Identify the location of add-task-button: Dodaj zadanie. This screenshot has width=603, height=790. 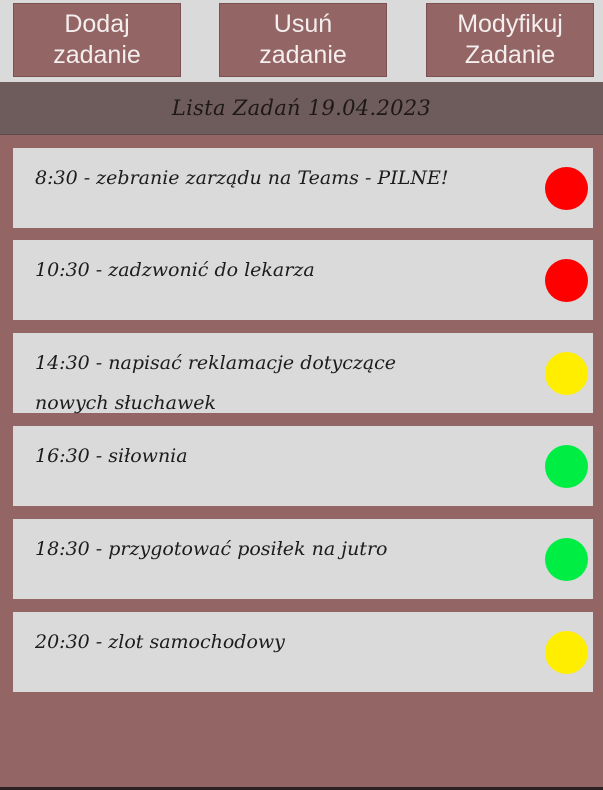
(97, 40).